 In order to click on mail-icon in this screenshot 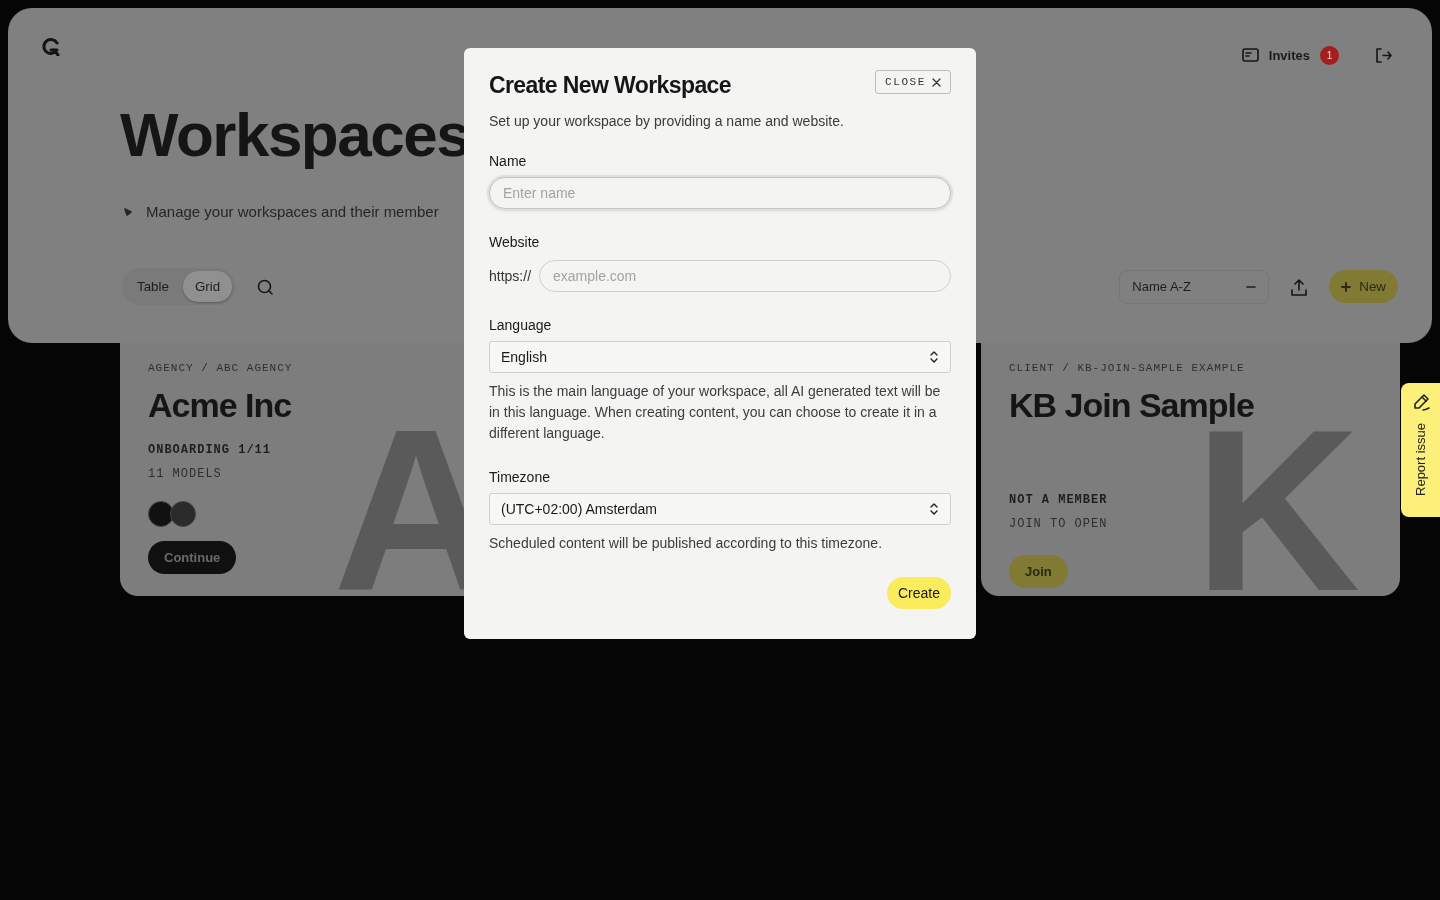, I will do `click(1250, 55)`.